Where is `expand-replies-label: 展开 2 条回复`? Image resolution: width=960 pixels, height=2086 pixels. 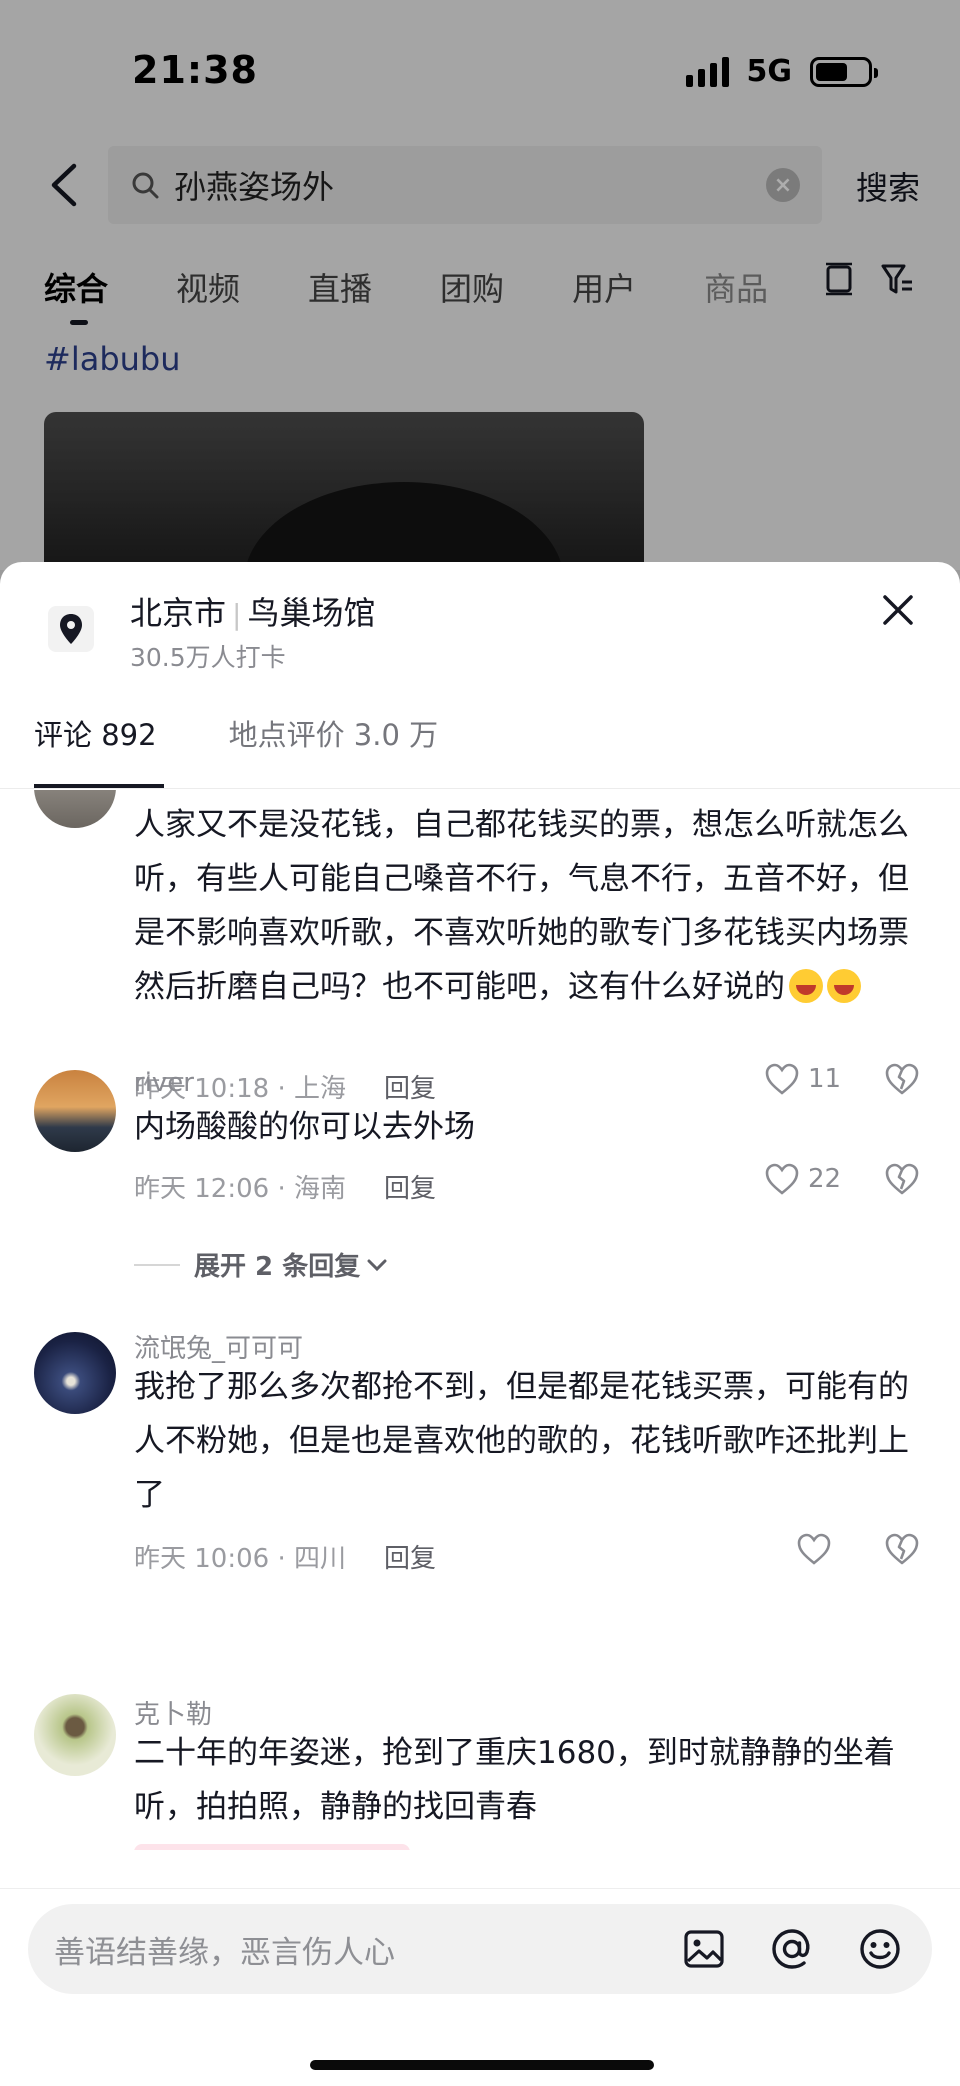 expand-replies-label: 展开 2 条回复 is located at coordinates (277, 1267).